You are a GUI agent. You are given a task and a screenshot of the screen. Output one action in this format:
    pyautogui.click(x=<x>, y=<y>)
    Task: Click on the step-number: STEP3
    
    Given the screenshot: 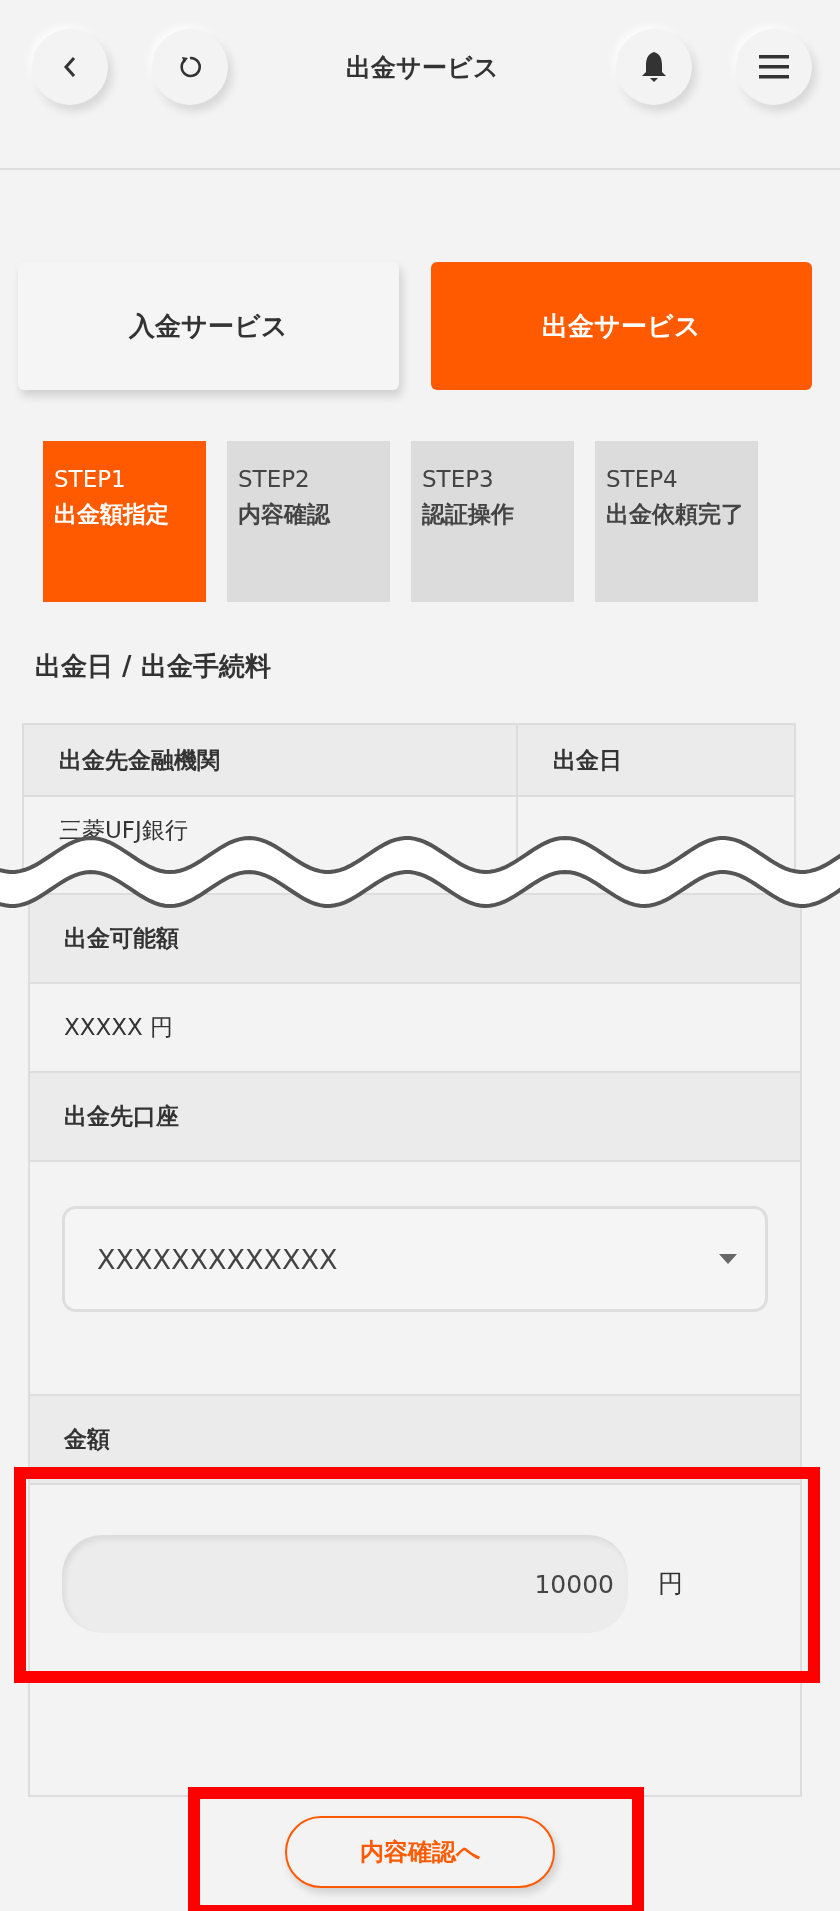 What is the action you would take?
    pyautogui.click(x=458, y=479)
    